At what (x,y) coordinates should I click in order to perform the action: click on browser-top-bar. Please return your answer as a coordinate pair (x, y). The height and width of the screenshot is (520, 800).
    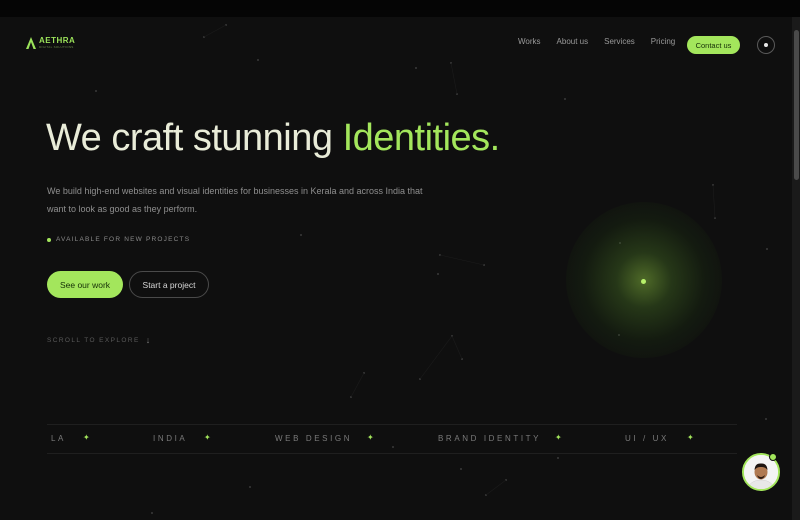
    Looking at the image, I should click on (400, 8).